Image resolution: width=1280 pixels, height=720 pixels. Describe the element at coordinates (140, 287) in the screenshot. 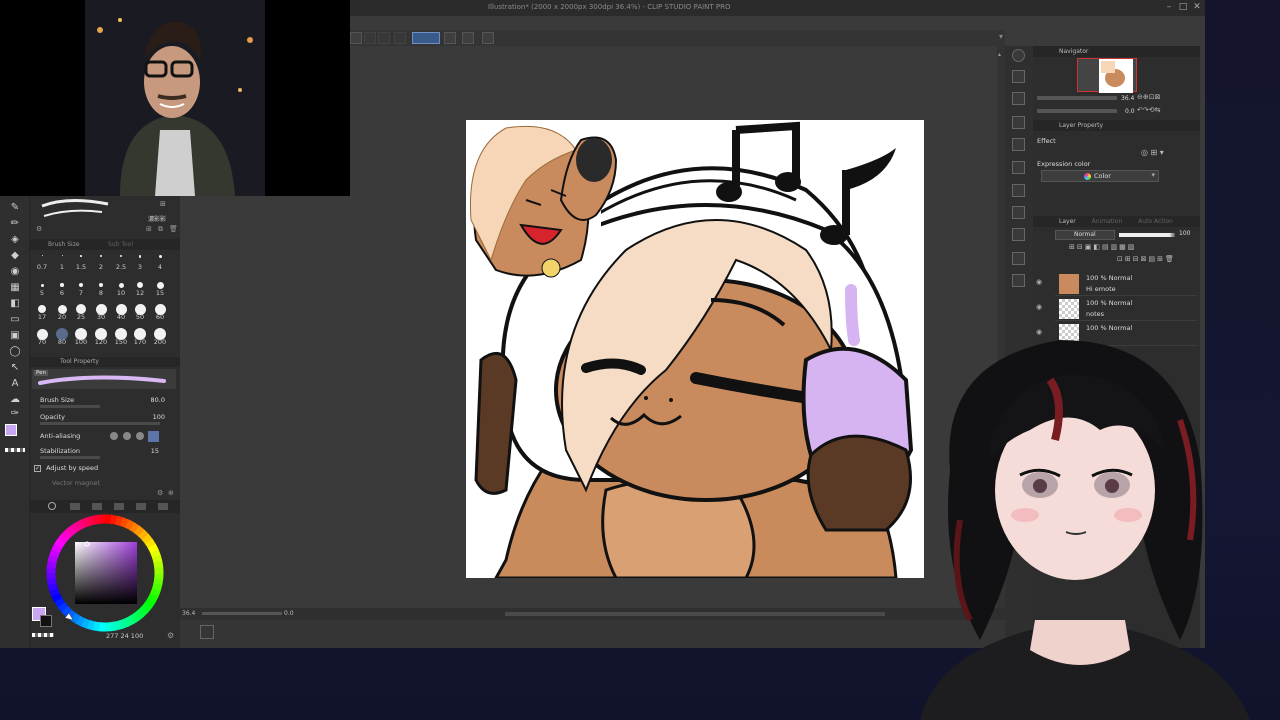

I see `brush-size-option: 12` at that location.